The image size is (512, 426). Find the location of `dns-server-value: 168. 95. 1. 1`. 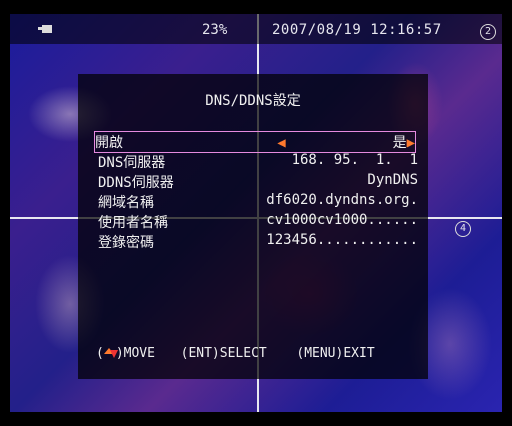

dns-server-value: 168. 95. 1. 1 is located at coordinates (355, 160).